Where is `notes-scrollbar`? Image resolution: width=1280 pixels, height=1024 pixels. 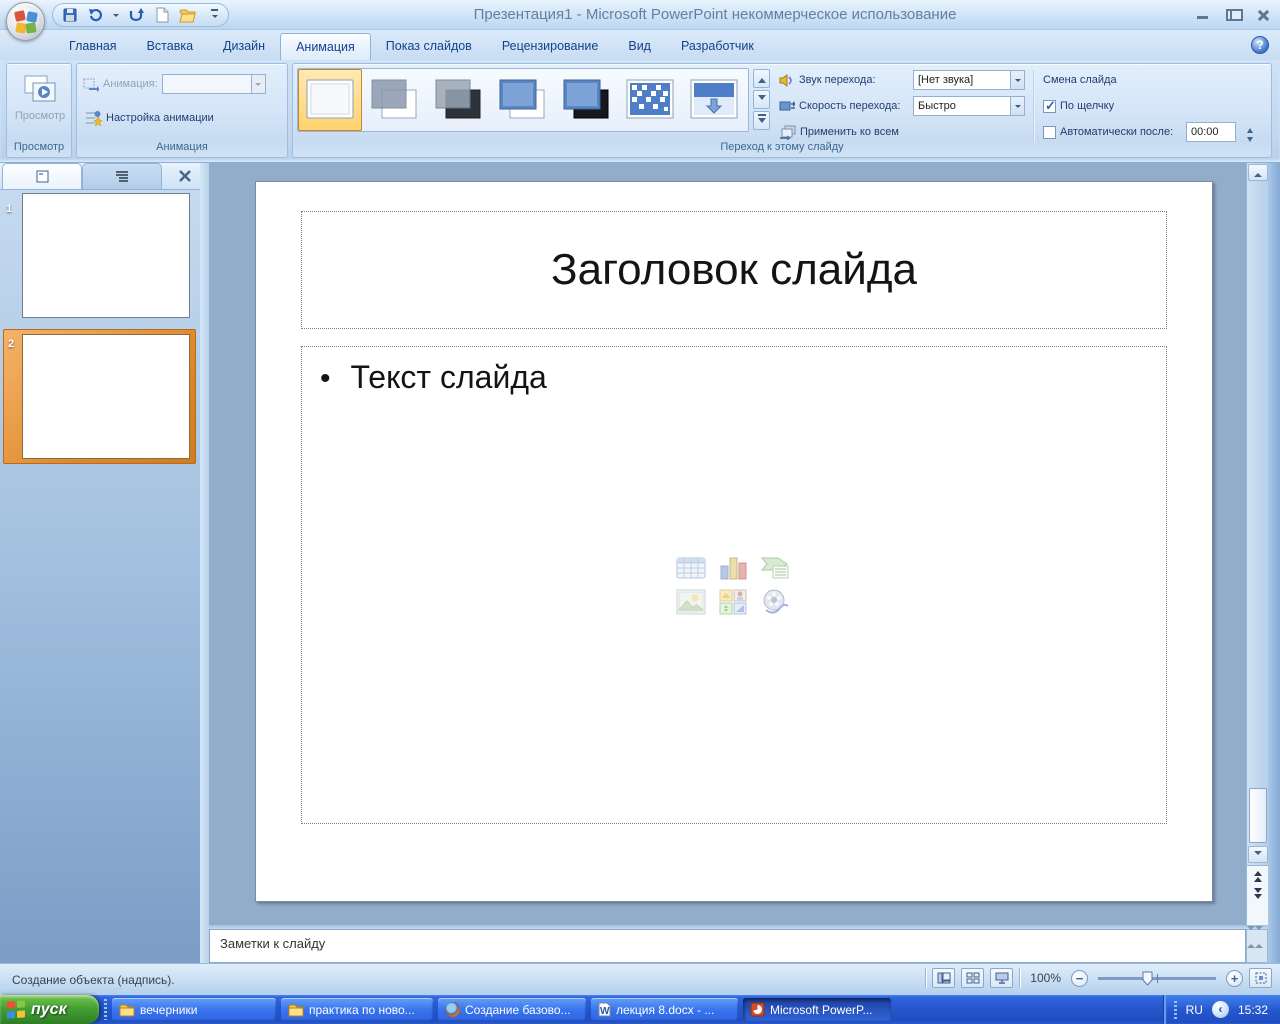
notes-scrollbar is located at coordinates (1257, 944).